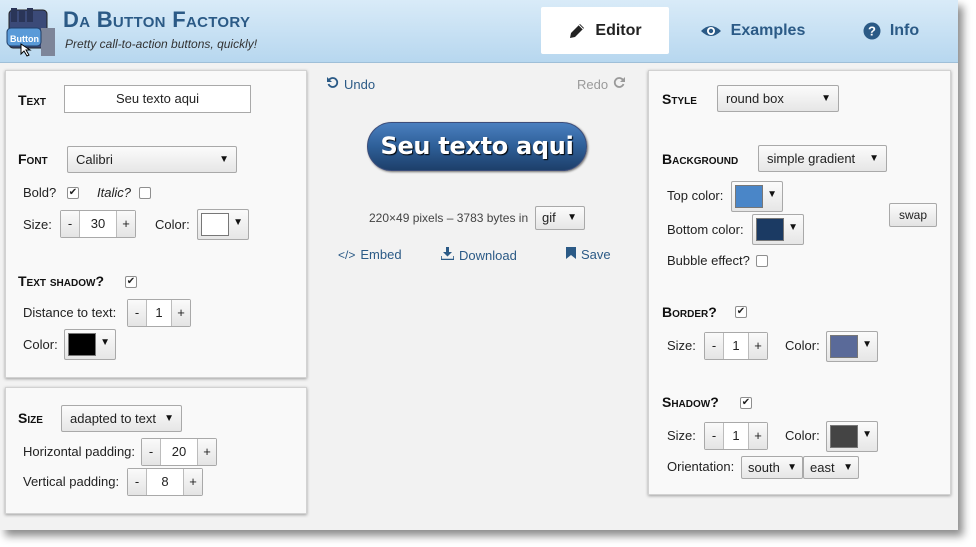  Describe the element at coordinates (90, 344) in the screenshot. I see `shadow-color-picker: ▼` at that location.